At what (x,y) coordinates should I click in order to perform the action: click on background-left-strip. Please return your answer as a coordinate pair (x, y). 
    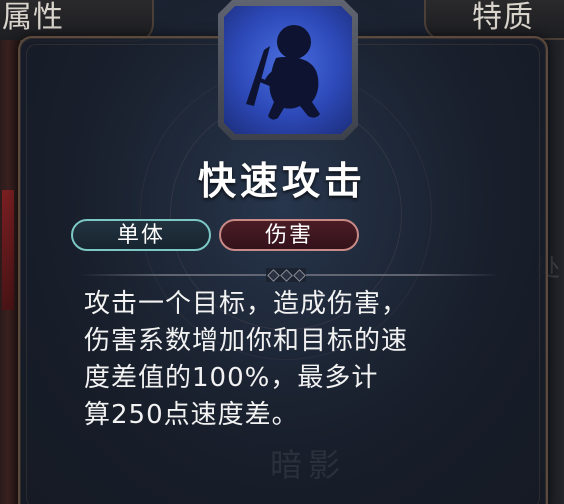
    Looking at the image, I should click on (10, 272).